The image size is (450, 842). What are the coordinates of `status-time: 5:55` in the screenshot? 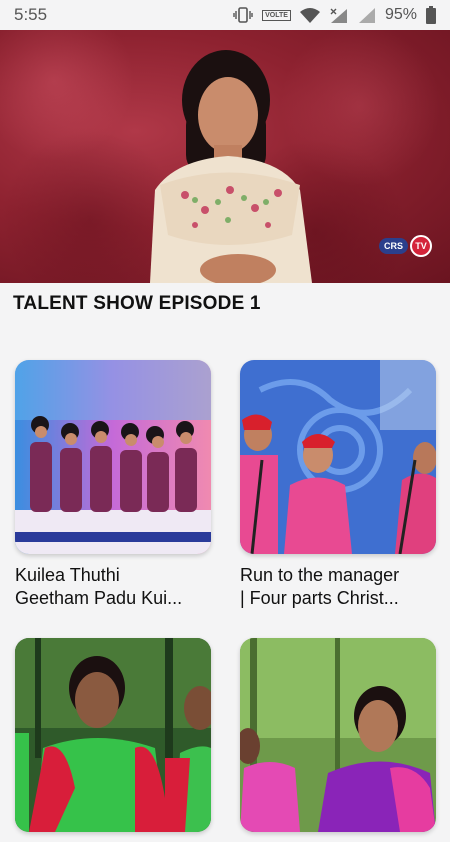 It's located at (31, 14).